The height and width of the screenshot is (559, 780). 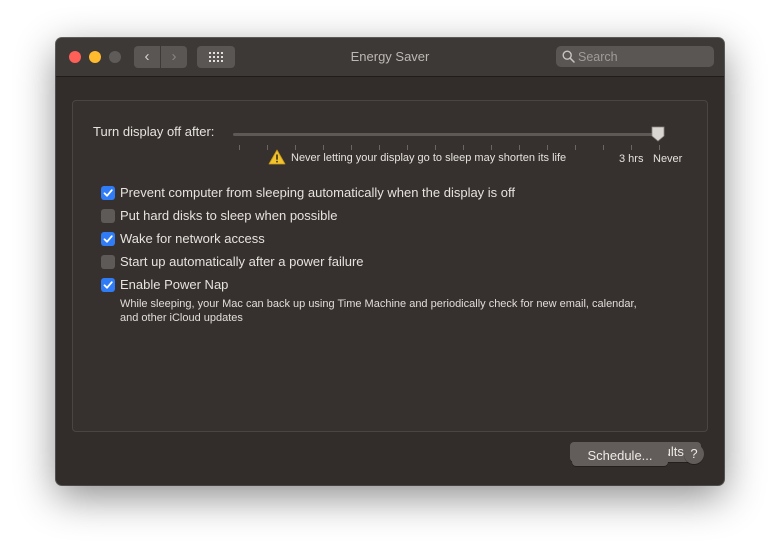 I want to click on option-label: Wake for network access, so click(x=192, y=238).